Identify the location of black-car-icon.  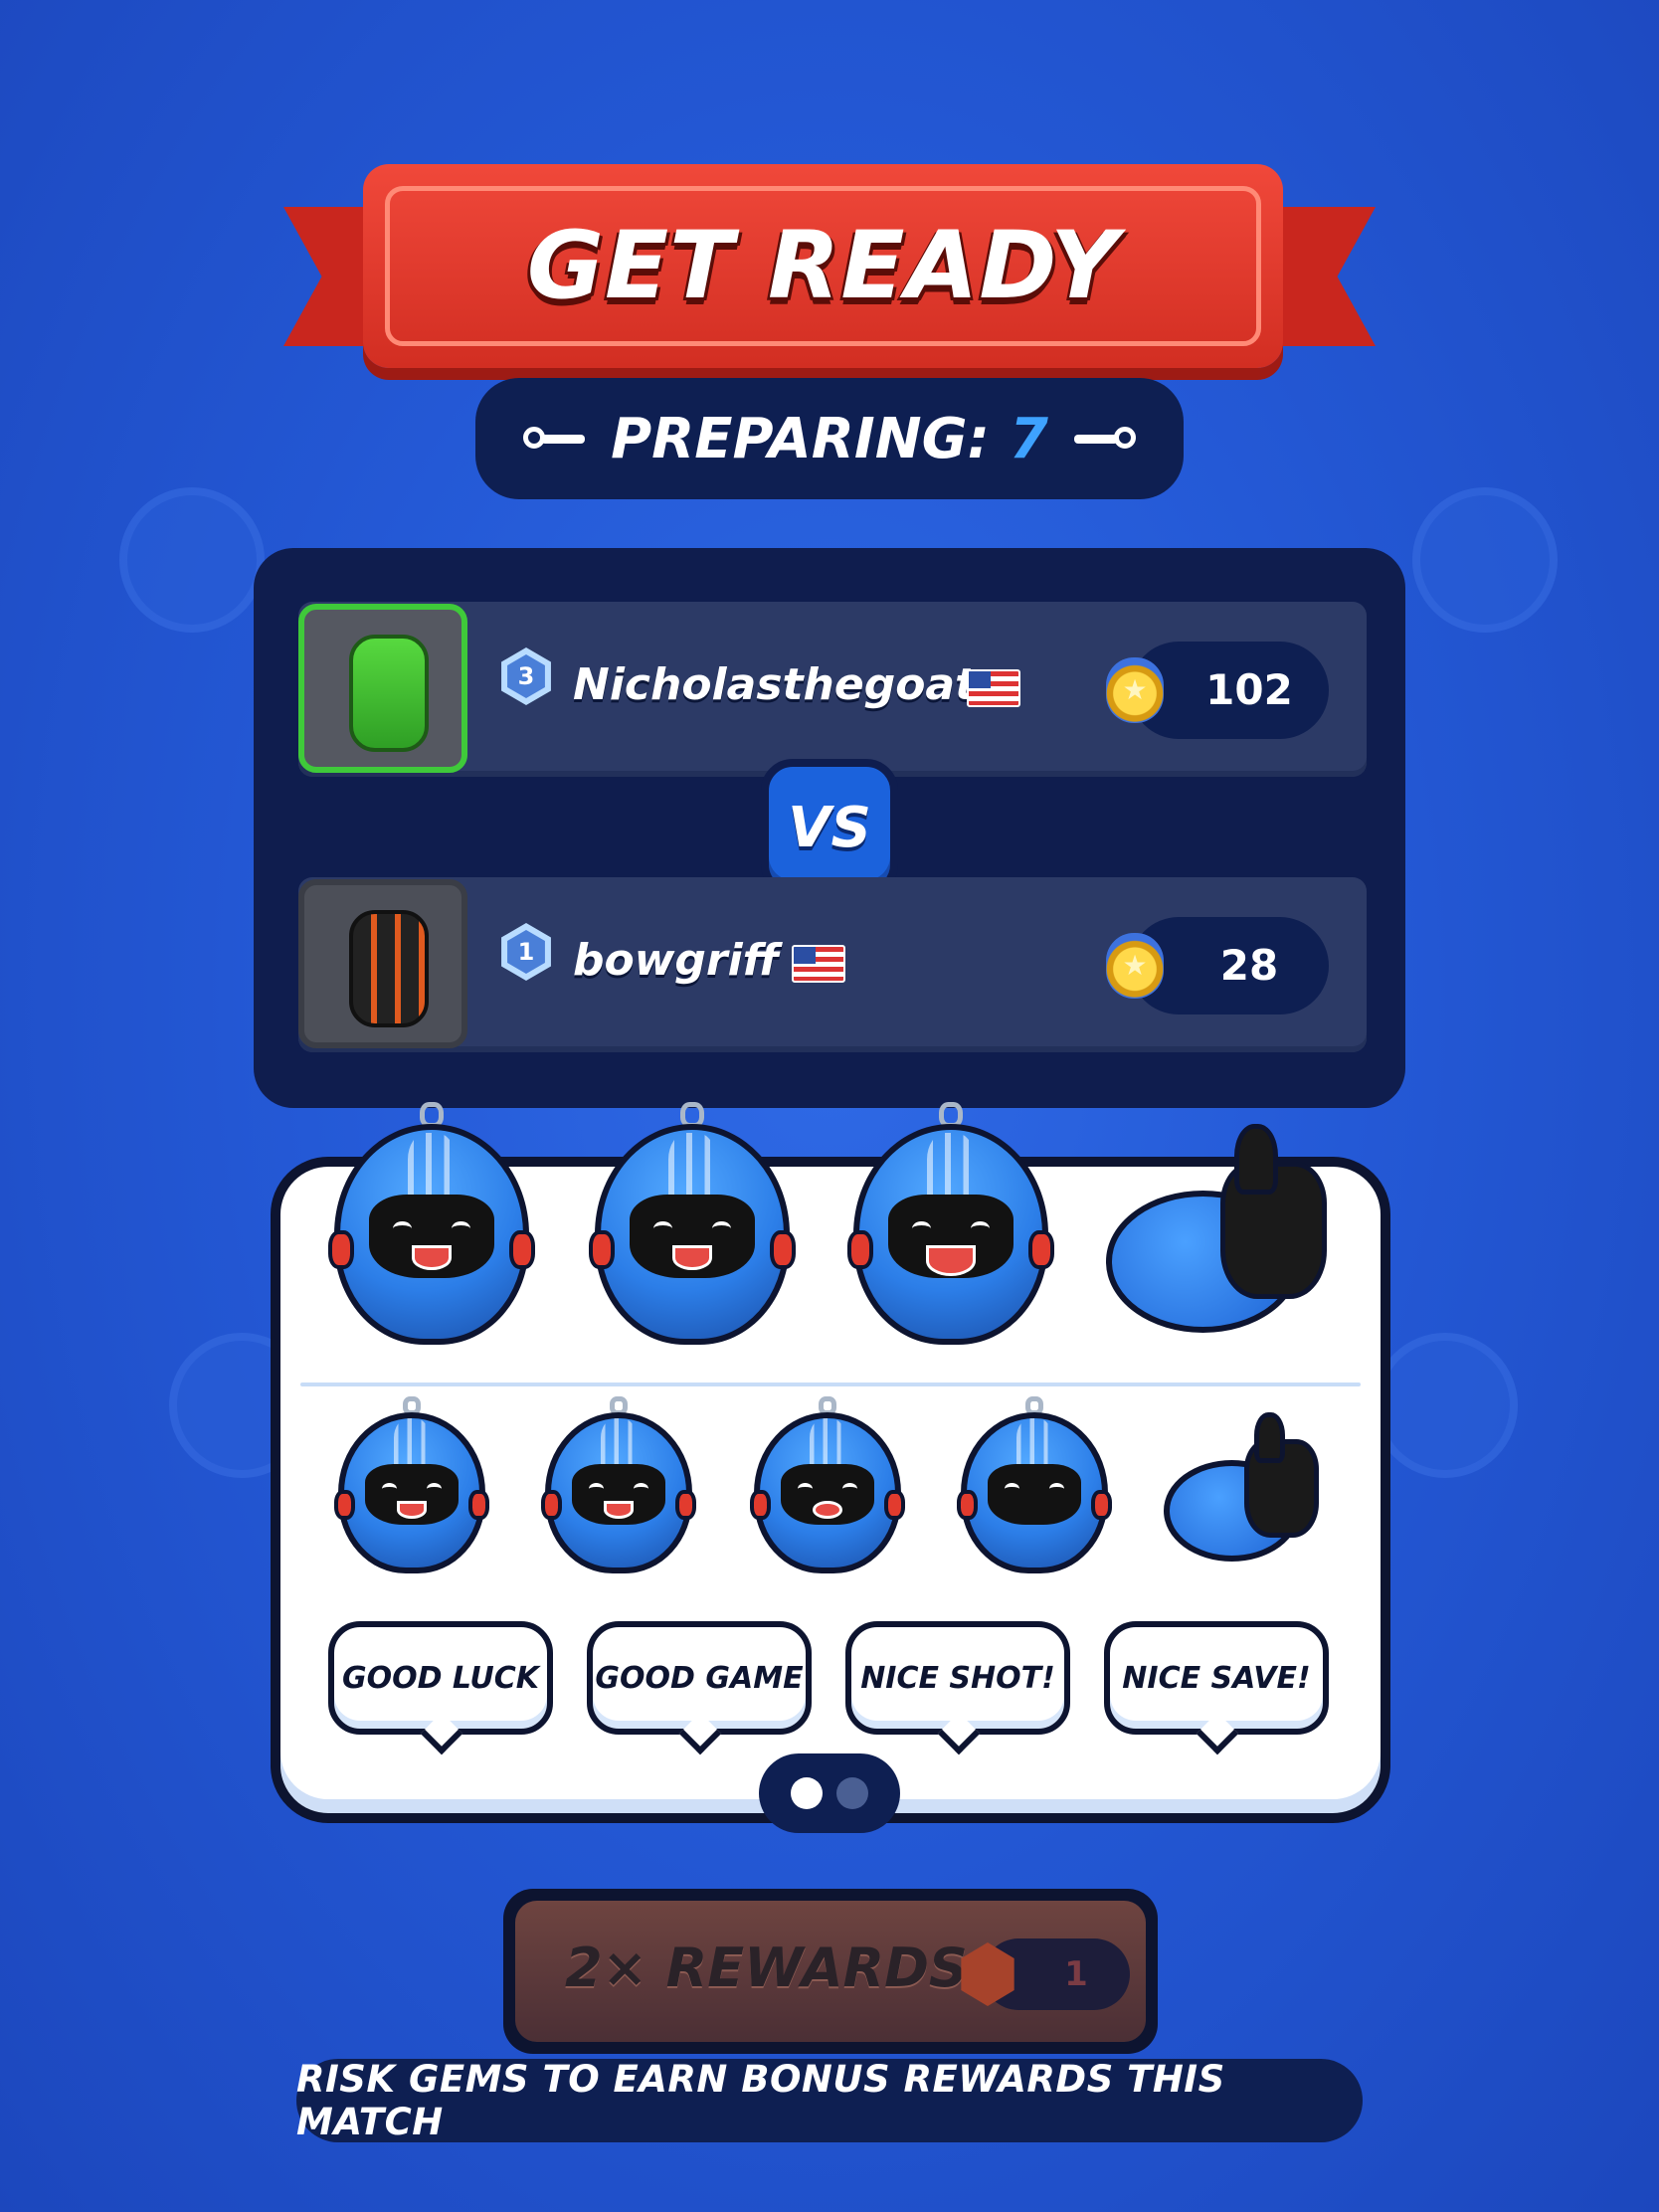
(389, 968).